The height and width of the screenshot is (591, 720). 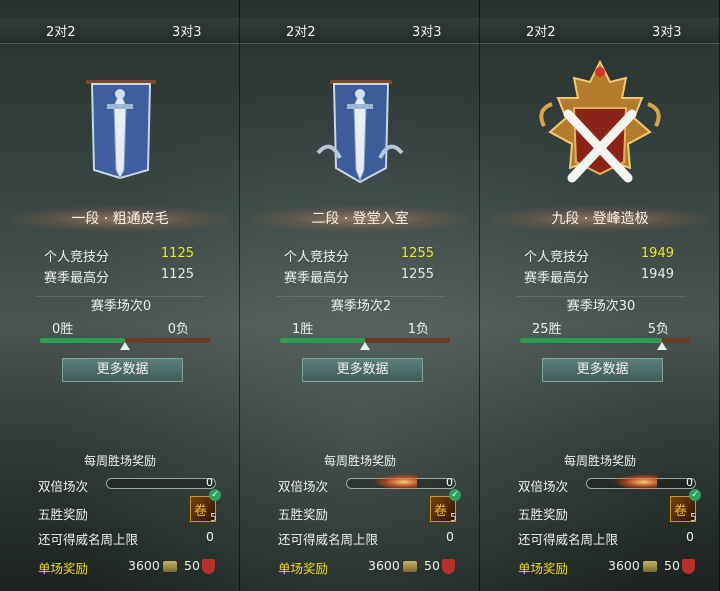 I want to click on wins-count: 1胜, so click(x=303, y=329).